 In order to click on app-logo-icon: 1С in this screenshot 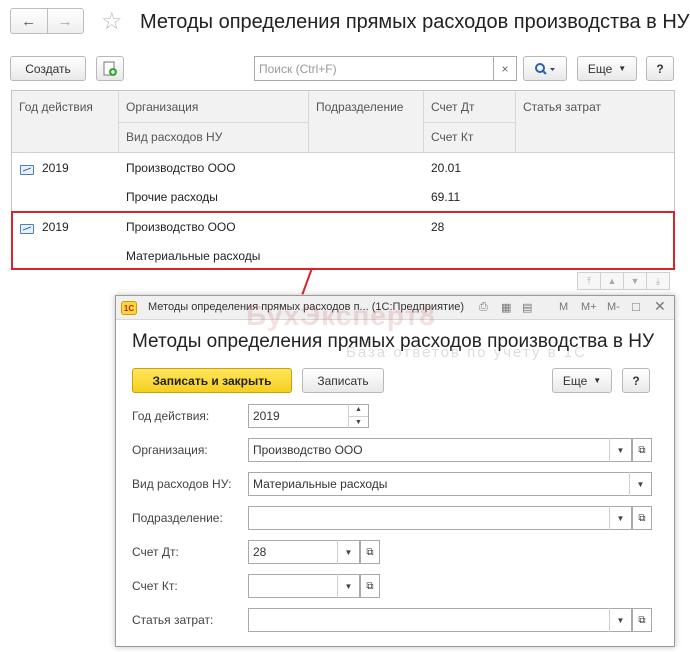, I will do `click(129, 308)`.